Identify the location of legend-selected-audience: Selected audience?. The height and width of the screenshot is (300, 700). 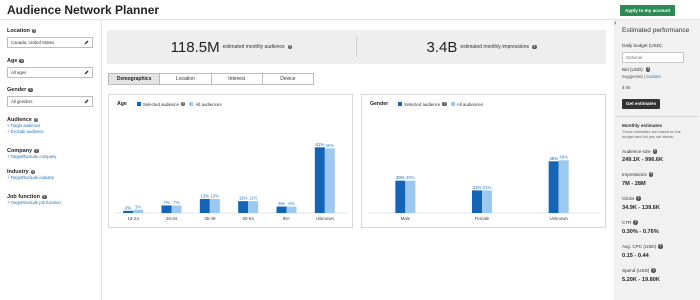
(422, 104).